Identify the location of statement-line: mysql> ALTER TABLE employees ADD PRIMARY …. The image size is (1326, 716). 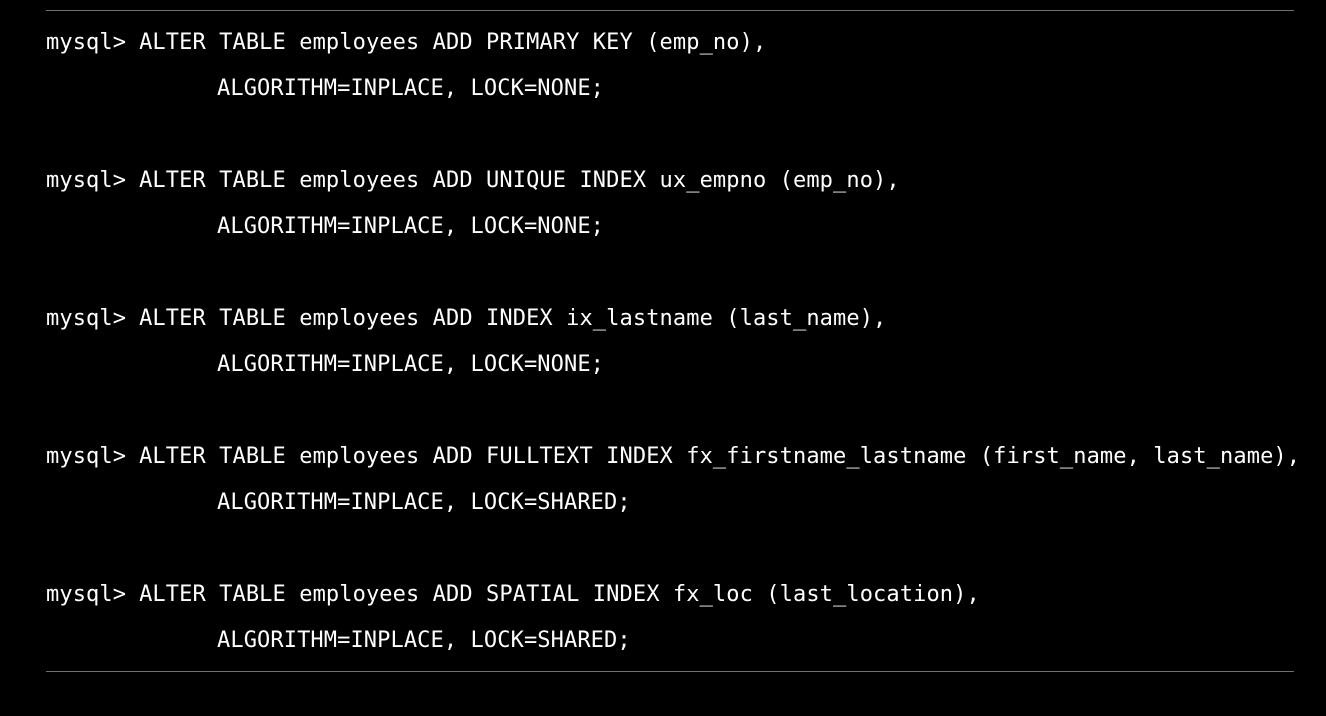
(676, 49).